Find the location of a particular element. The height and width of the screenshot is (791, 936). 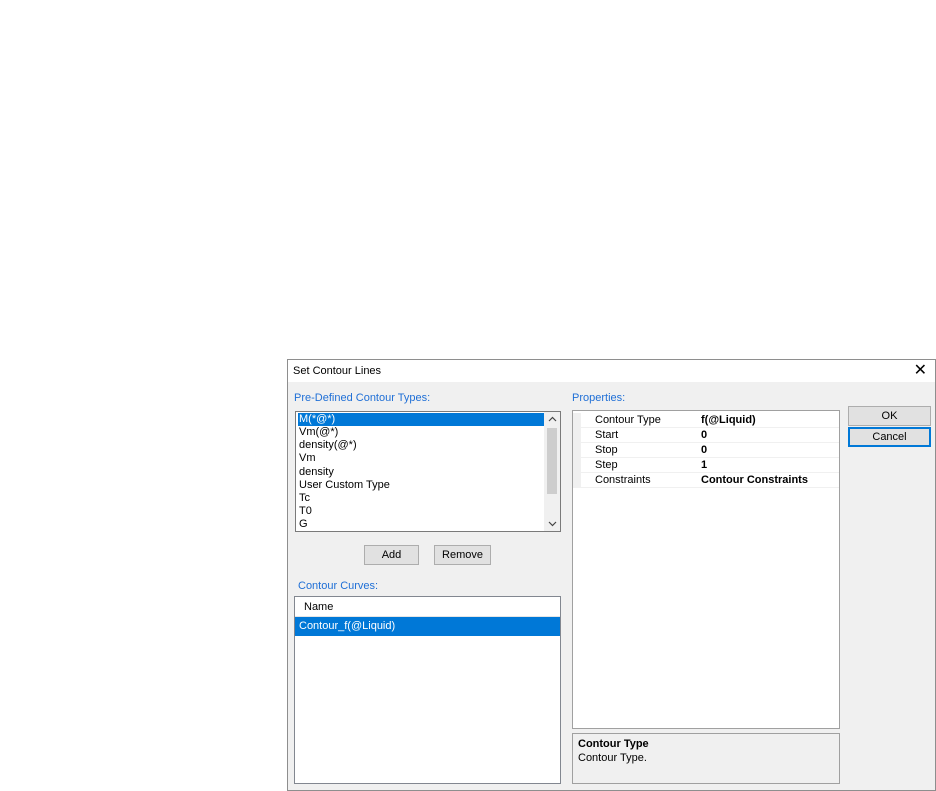

predefined-types-label: Pre-Defined Contour Types: is located at coordinates (362, 398).